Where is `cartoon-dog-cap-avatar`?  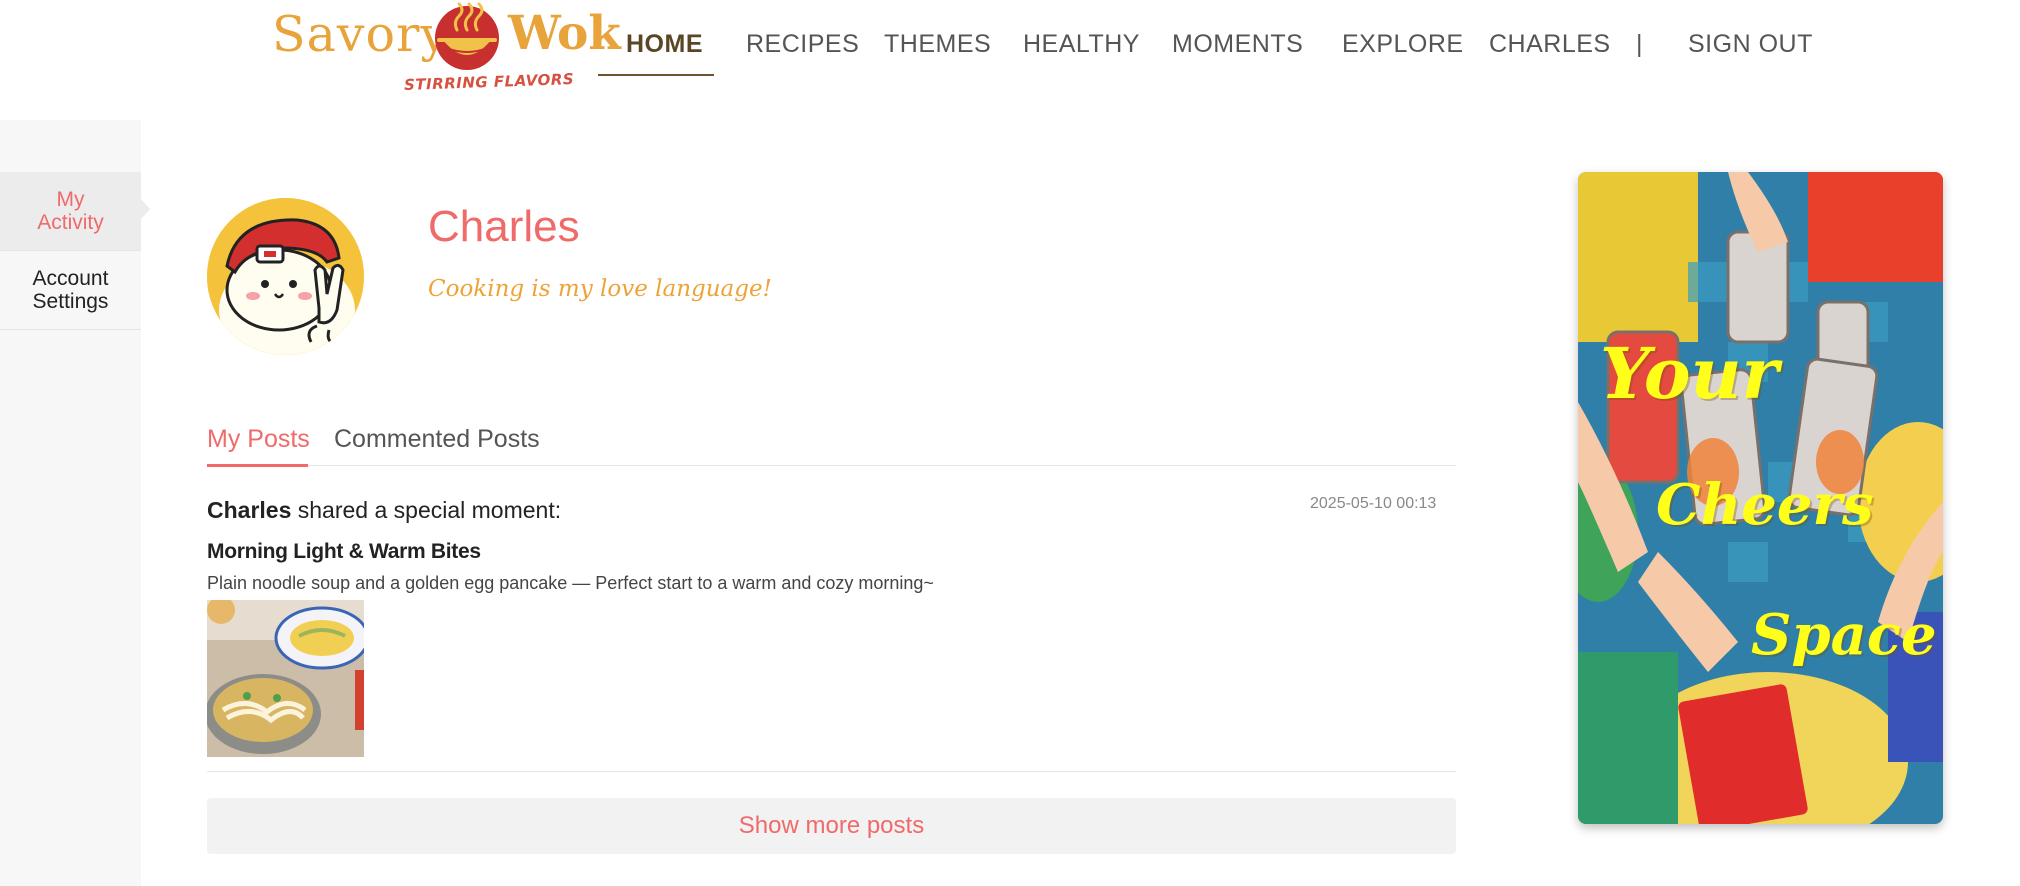 cartoon-dog-cap-avatar is located at coordinates (285, 276).